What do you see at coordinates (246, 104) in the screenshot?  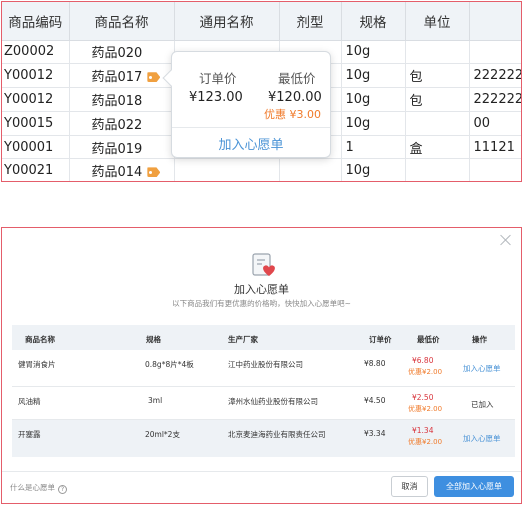 I see `price-popover: 订单价 最低价 ¥123.00 ¥120.00 优惠 ¥3.00 加入心愿单` at bounding box center [246, 104].